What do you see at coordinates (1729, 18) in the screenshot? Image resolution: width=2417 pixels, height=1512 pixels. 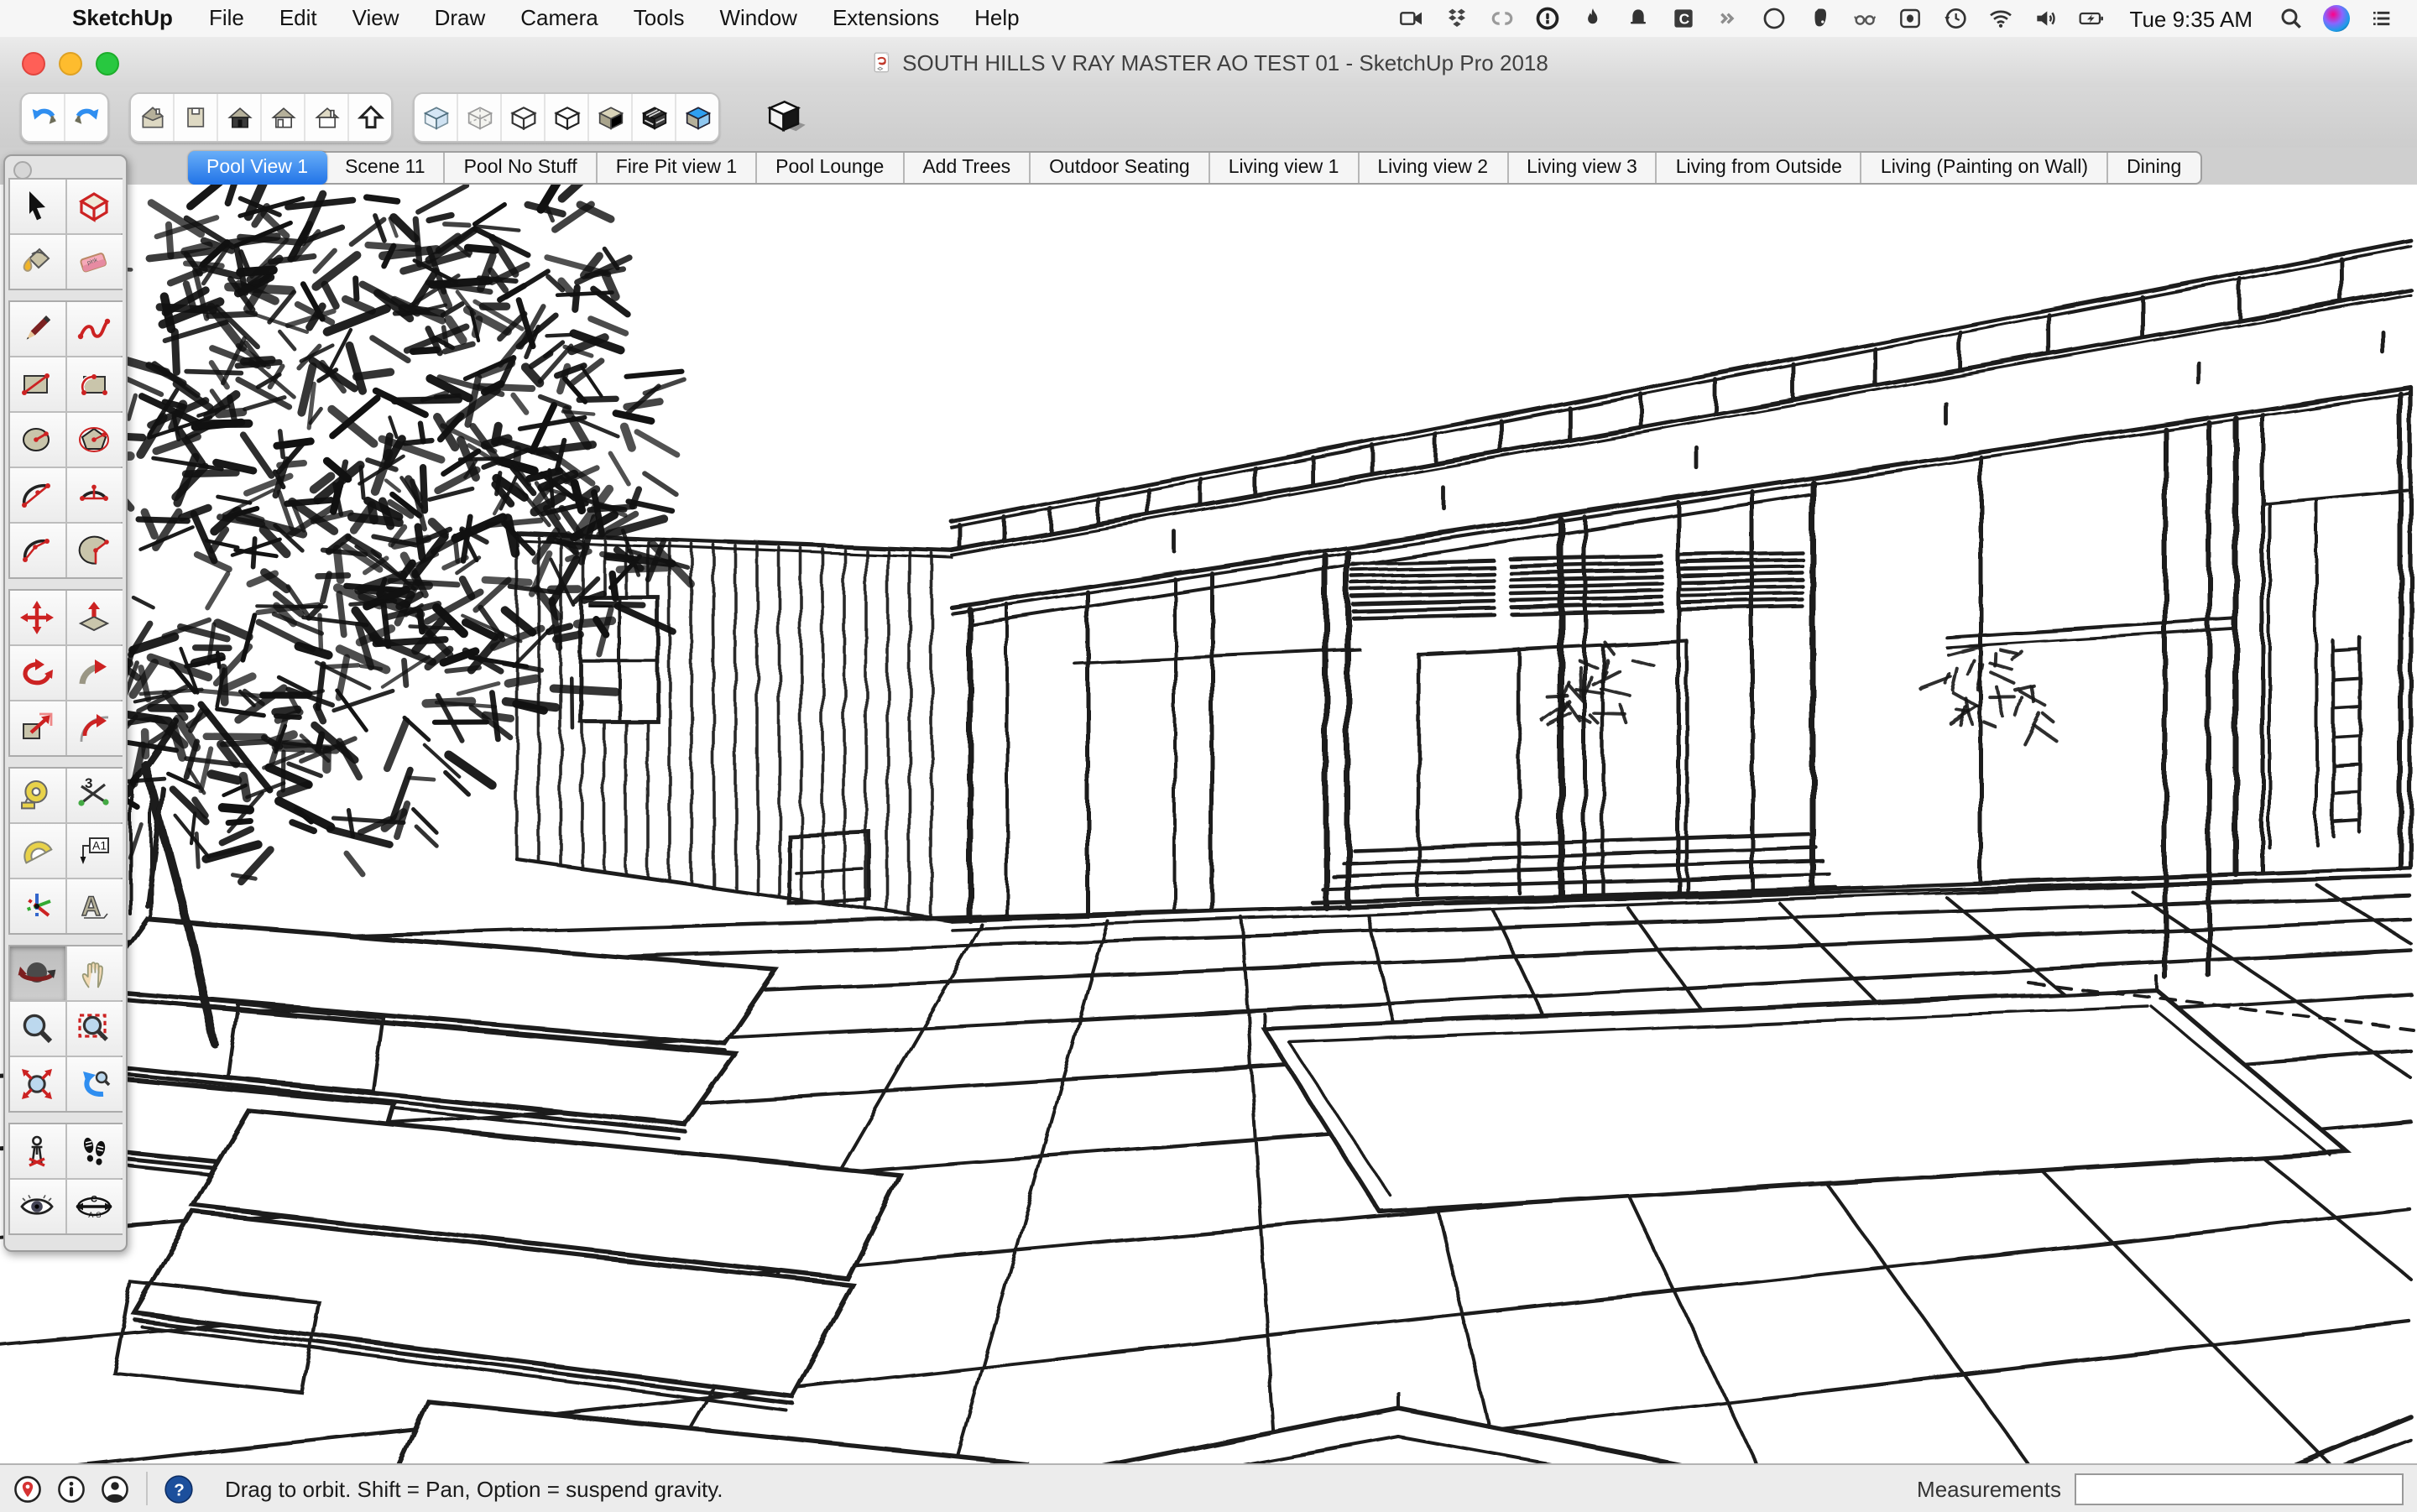 I see `sync-utility-icon` at bounding box center [1729, 18].